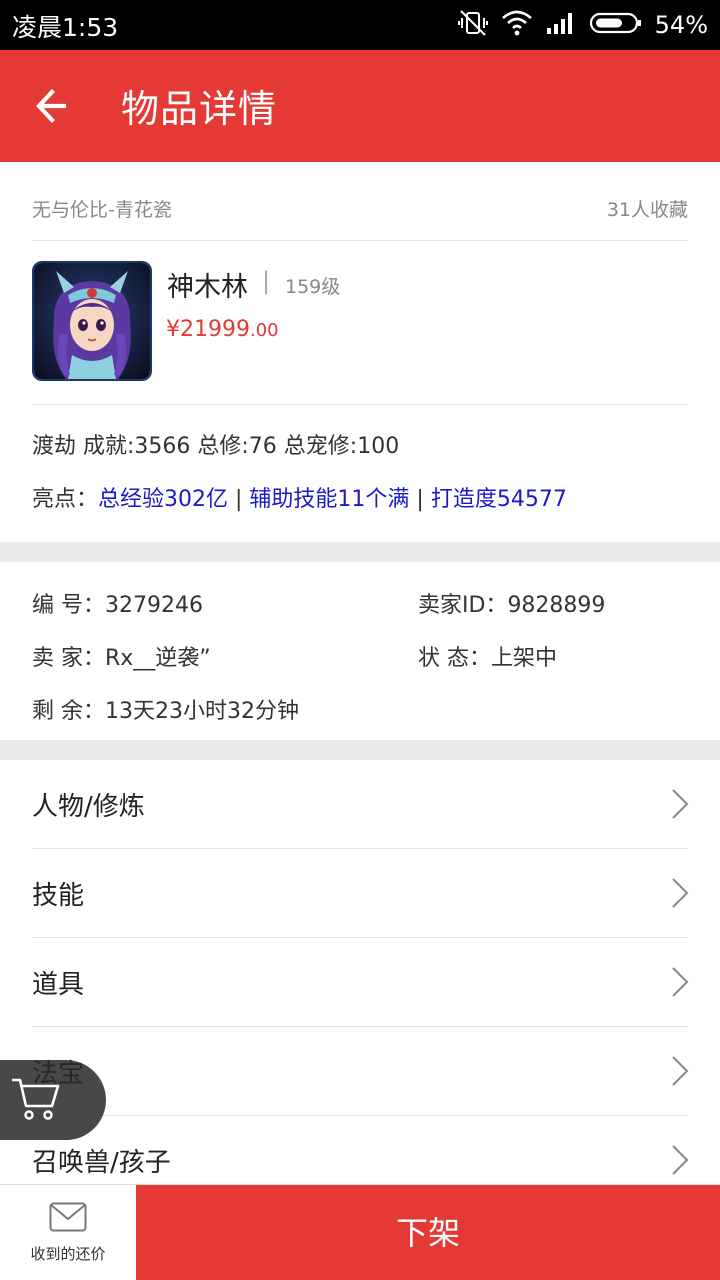  Describe the element at coordinates (58, 985) in the screenshot. I see `menu-item-label: 道具` at that location.